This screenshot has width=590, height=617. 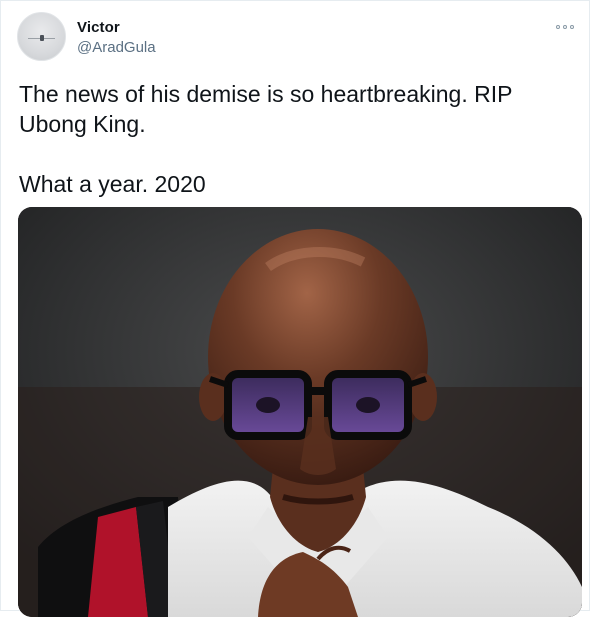 I want to click on author-handle: @AradGula, so click(x=116, y=47).